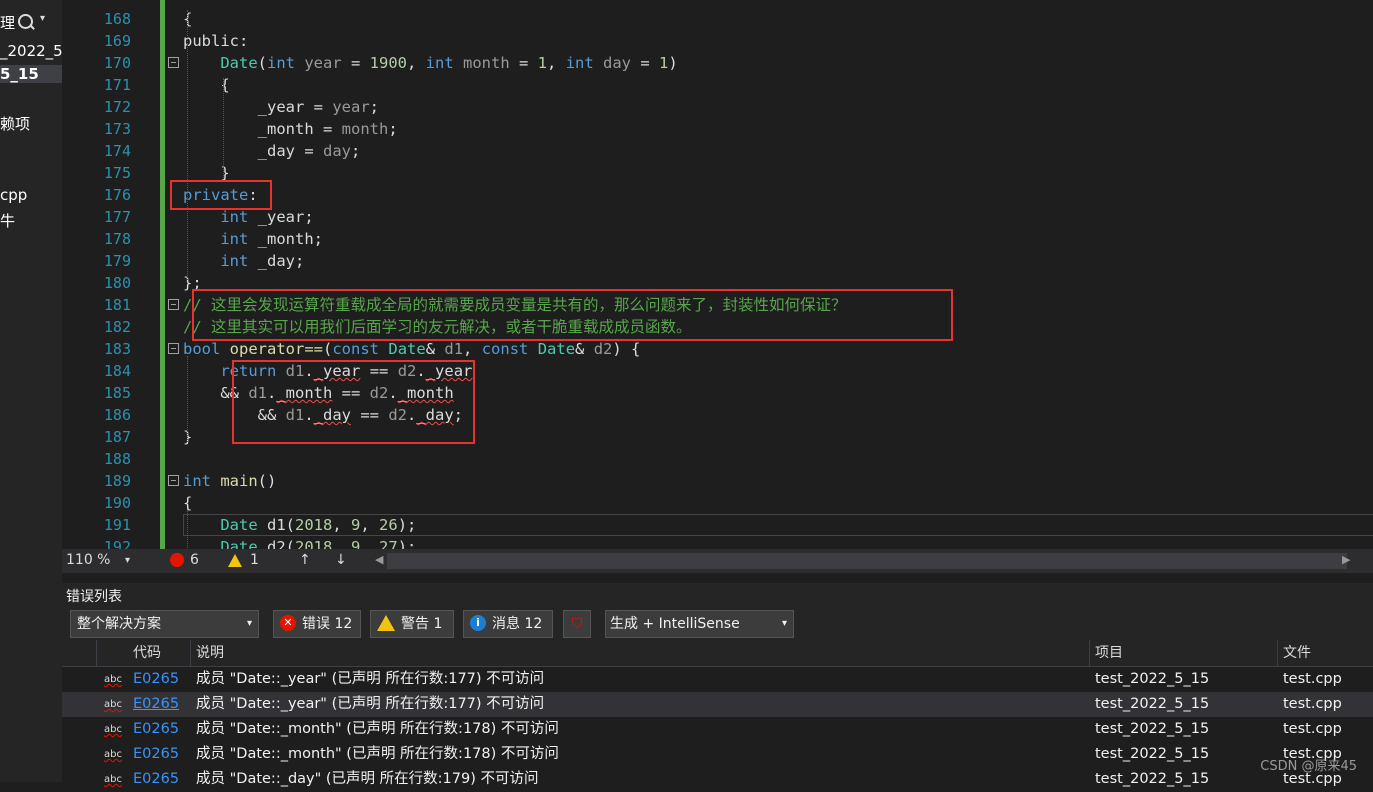 The height and width of the screenshot is (792, 1373). Describe the element at coordinates (117, 151) in the screenshot. I see `line-number: 174` at that location.